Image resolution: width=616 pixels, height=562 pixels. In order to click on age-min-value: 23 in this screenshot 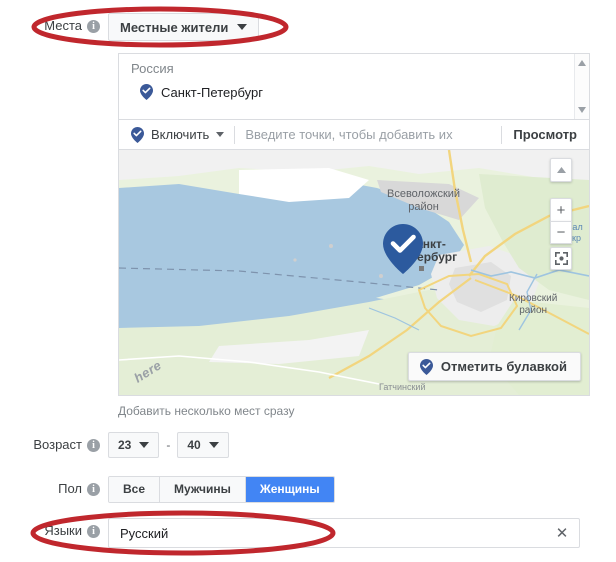, I will do `click(125, 445)`.